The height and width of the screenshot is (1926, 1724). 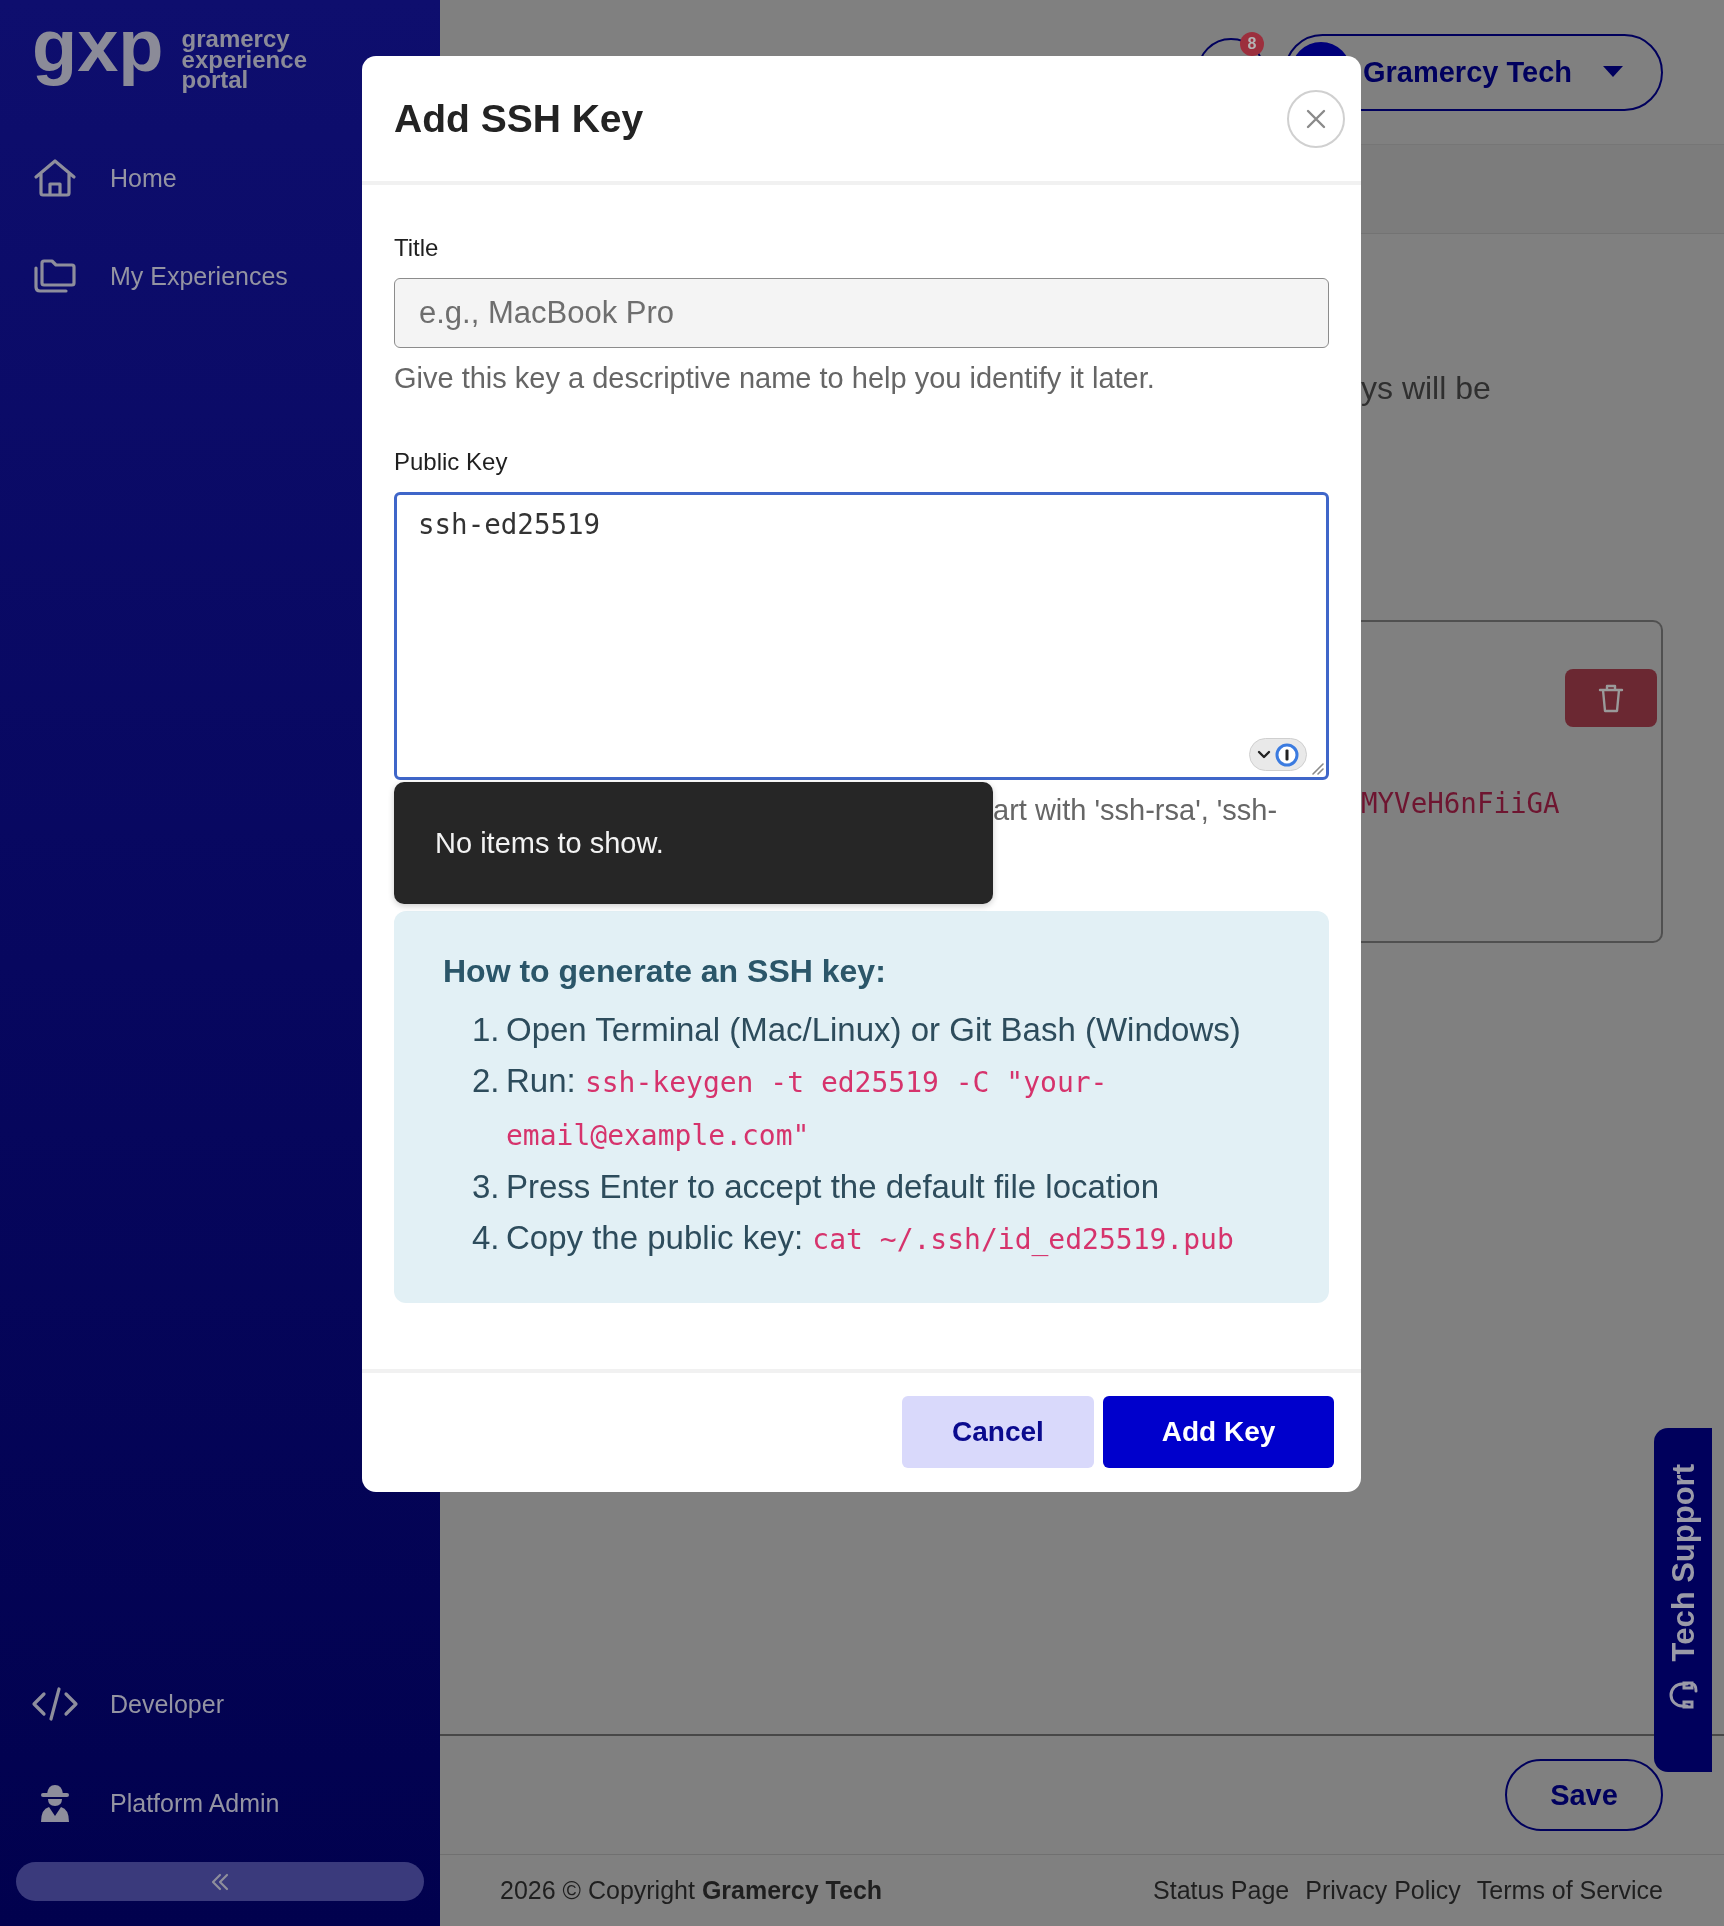 I want to click on footer-link: Status Page, so click(x=1221, y=1890).